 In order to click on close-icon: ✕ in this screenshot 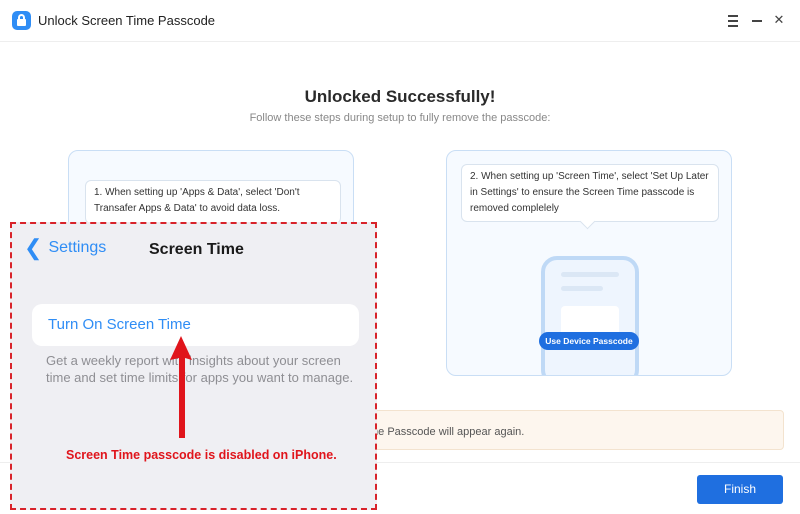, I will do `click(779, 20)`.